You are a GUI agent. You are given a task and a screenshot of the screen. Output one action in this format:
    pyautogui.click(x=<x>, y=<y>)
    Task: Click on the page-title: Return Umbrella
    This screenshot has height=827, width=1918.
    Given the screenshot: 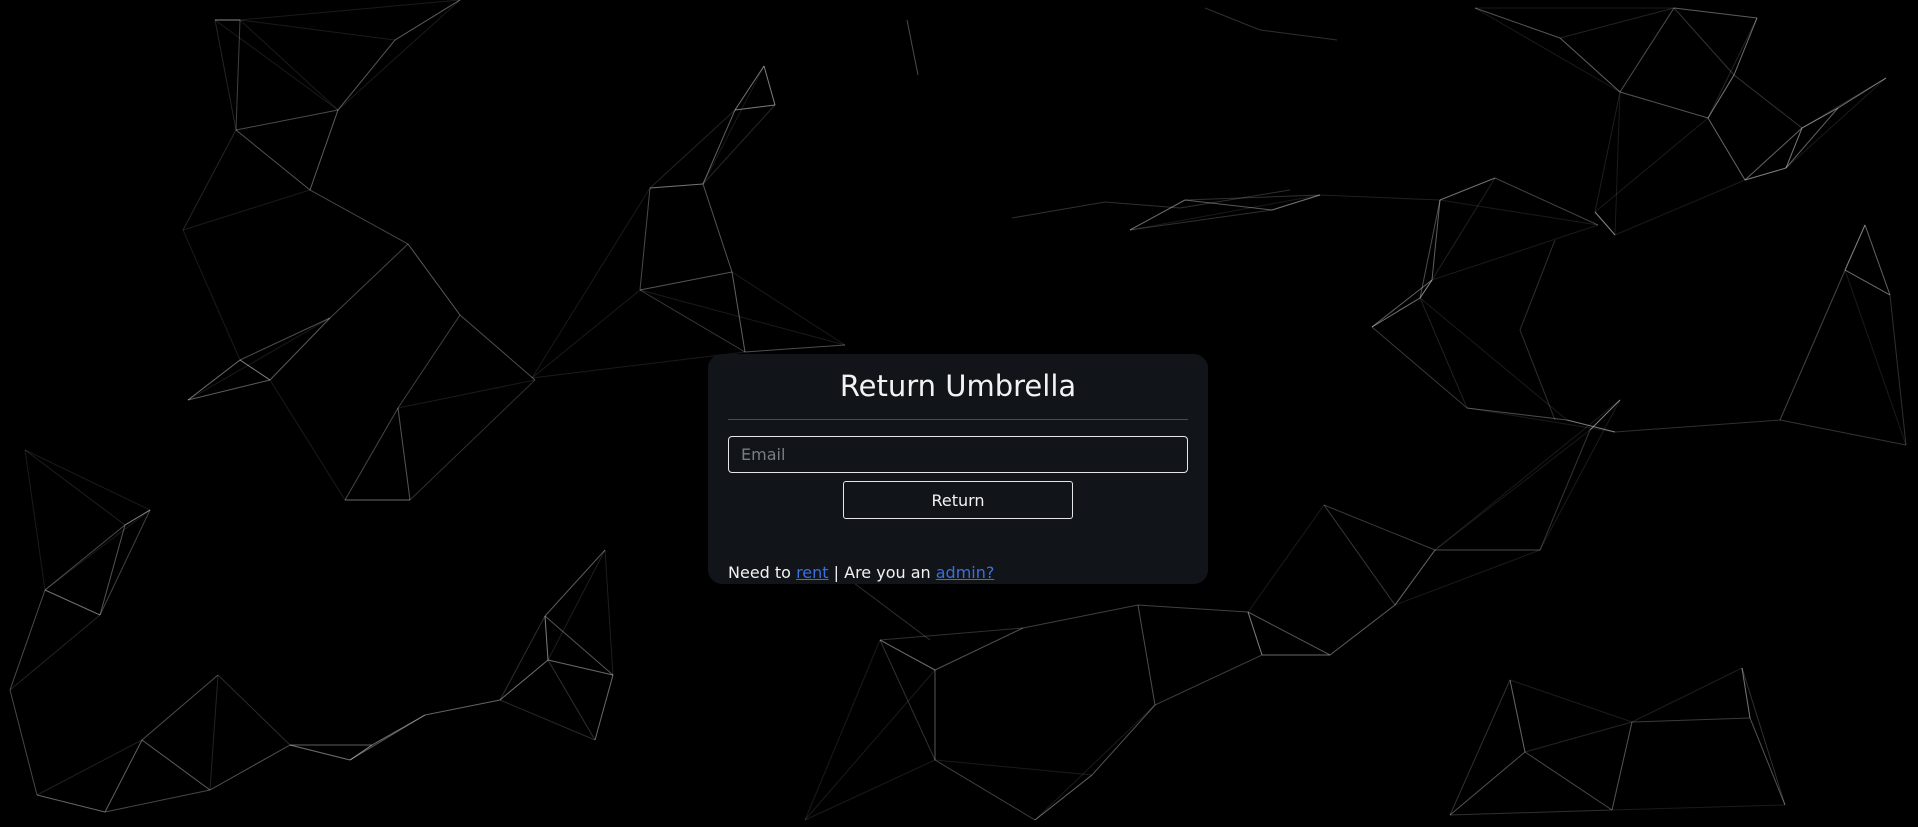 What is the action you would take?
    pyautogui.click(x=958, y=386)
    